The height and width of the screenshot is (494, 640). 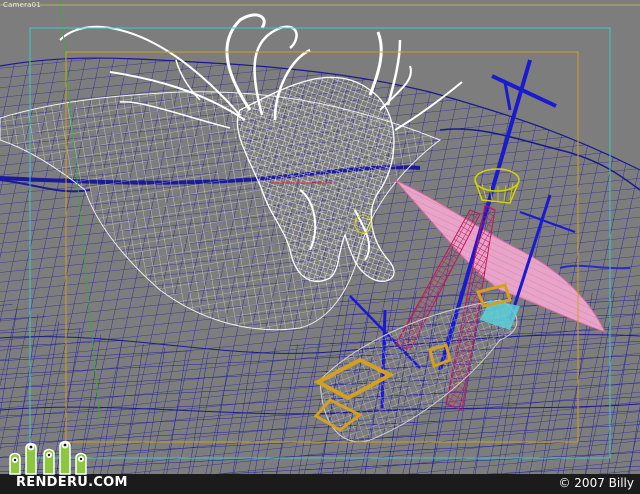 I want to click on viewport-label: Camera01, so click(x=22, y=5).